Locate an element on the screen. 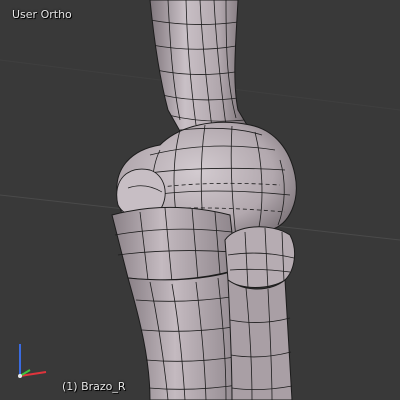  active-object-label: (1) Brazo_R is located at coordinates (94, 386).